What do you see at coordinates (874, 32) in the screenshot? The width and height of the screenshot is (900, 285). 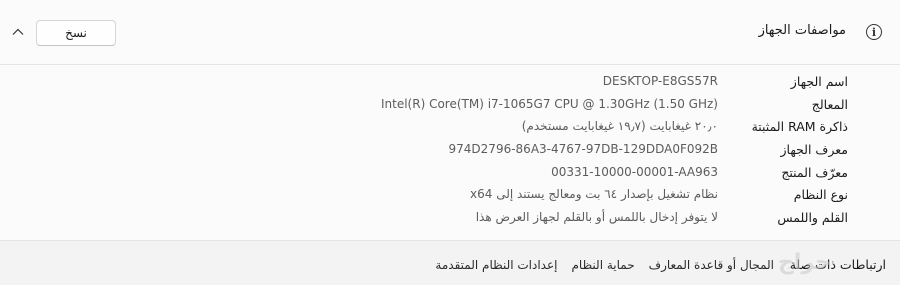 I see `info-icon: i` at bounding box center [874, 32].